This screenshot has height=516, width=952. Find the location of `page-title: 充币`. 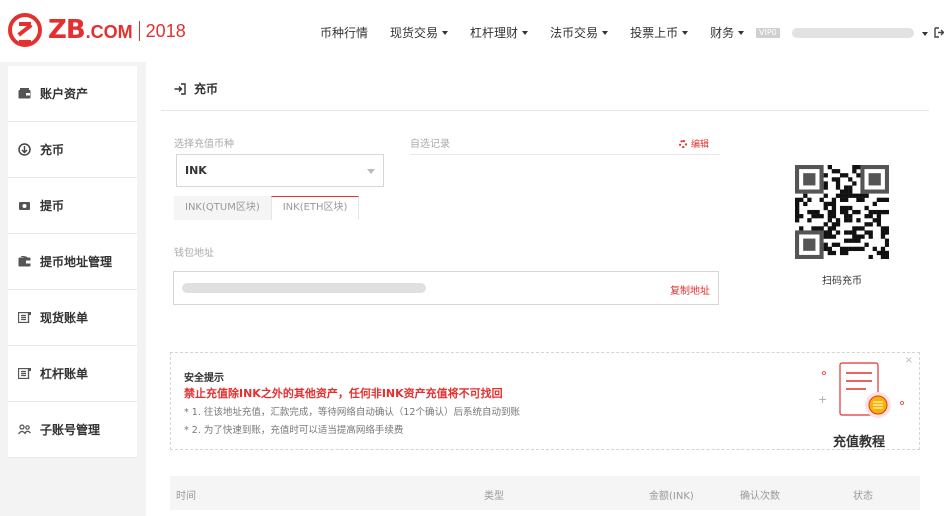

page-title: 充币 is located at coordinates (196, 88).